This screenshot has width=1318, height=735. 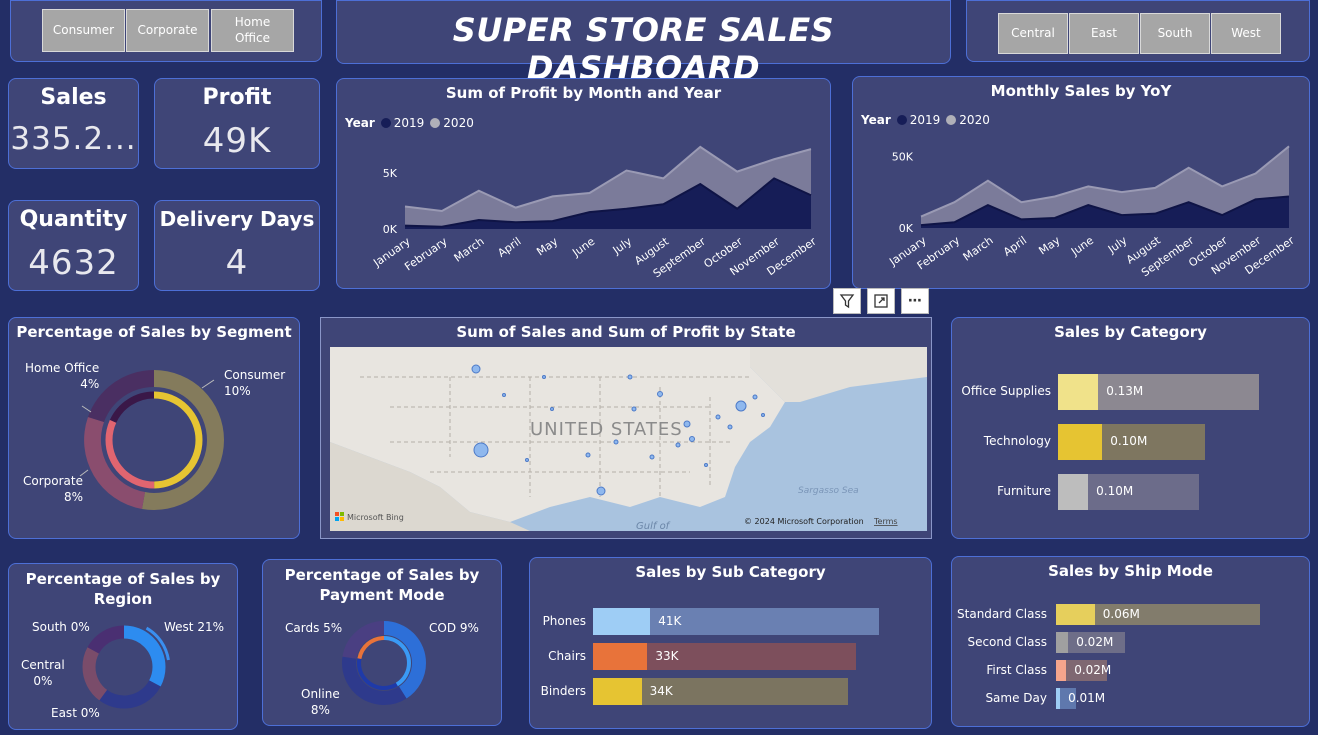 What do you see at coordinates (661, 690) in the screenshot?
I see `bar-value-label: 34K` at bounding box center [661, 690].